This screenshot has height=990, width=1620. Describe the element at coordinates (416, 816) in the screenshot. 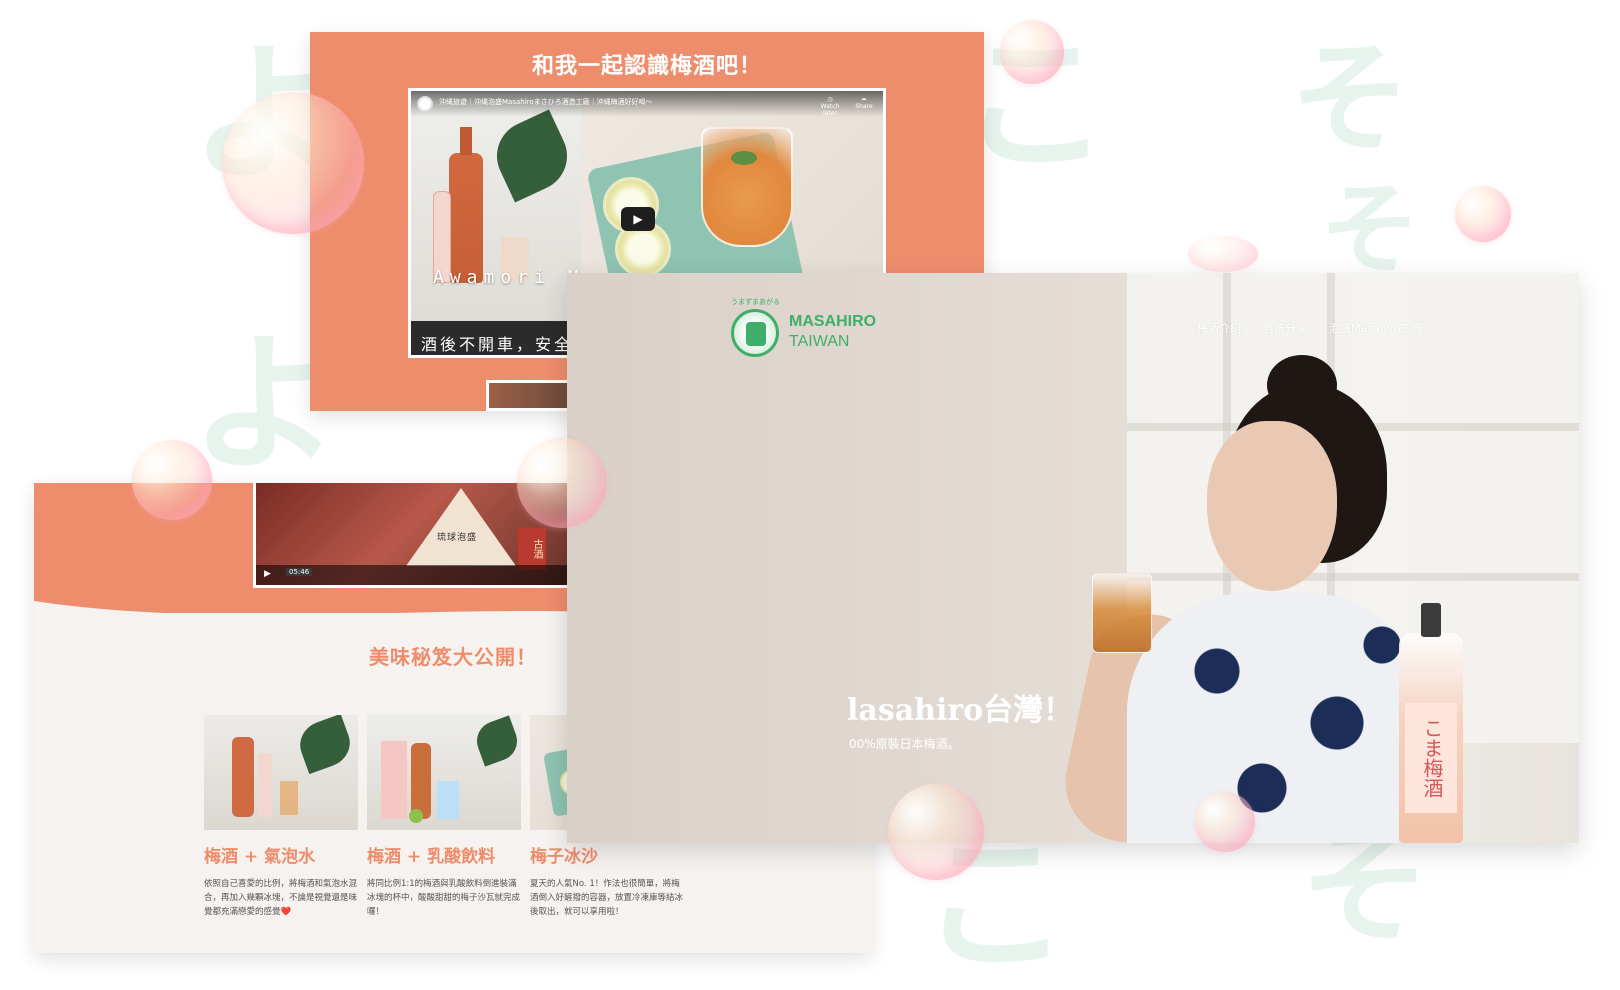

I see `lime-shape` at that location.